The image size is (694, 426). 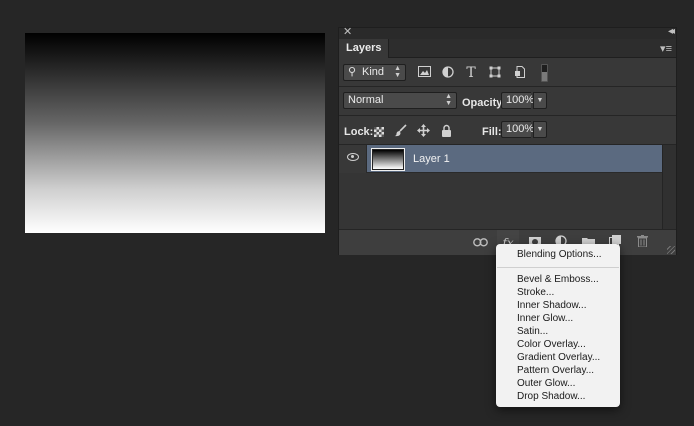 I want to click on lock-transparency-icon, so click(x=379, y=132).